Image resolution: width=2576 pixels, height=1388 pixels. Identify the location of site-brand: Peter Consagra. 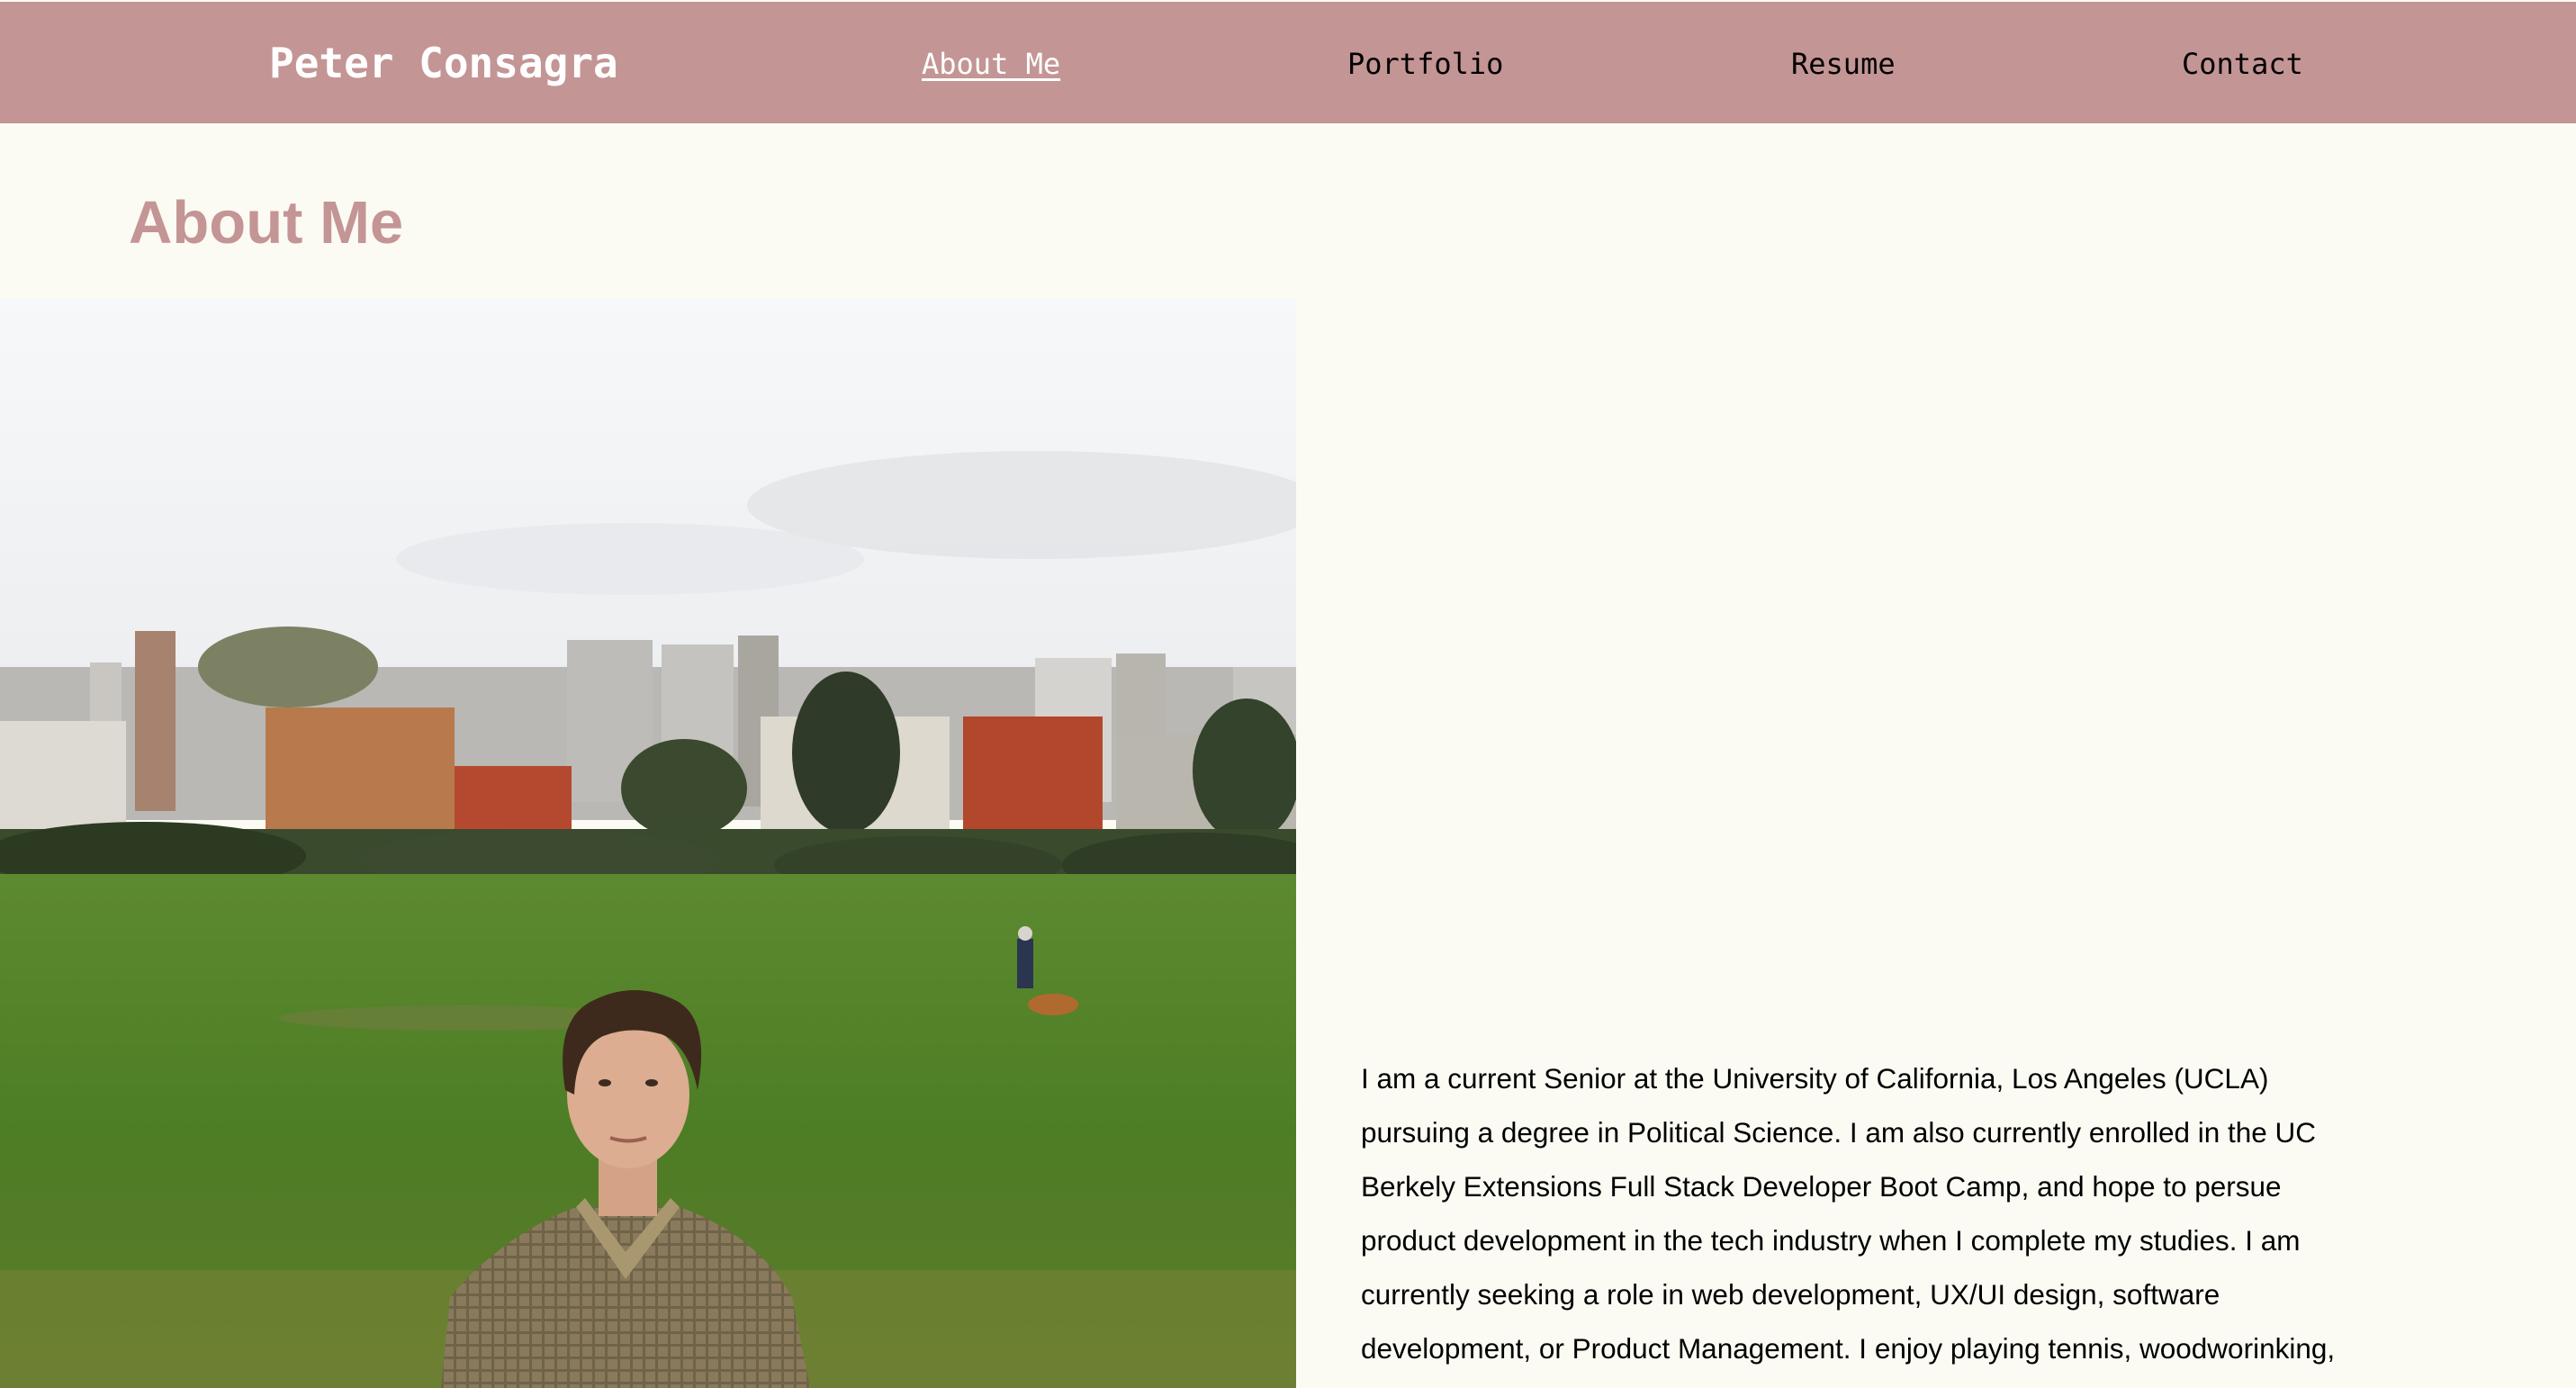
(443, 63).